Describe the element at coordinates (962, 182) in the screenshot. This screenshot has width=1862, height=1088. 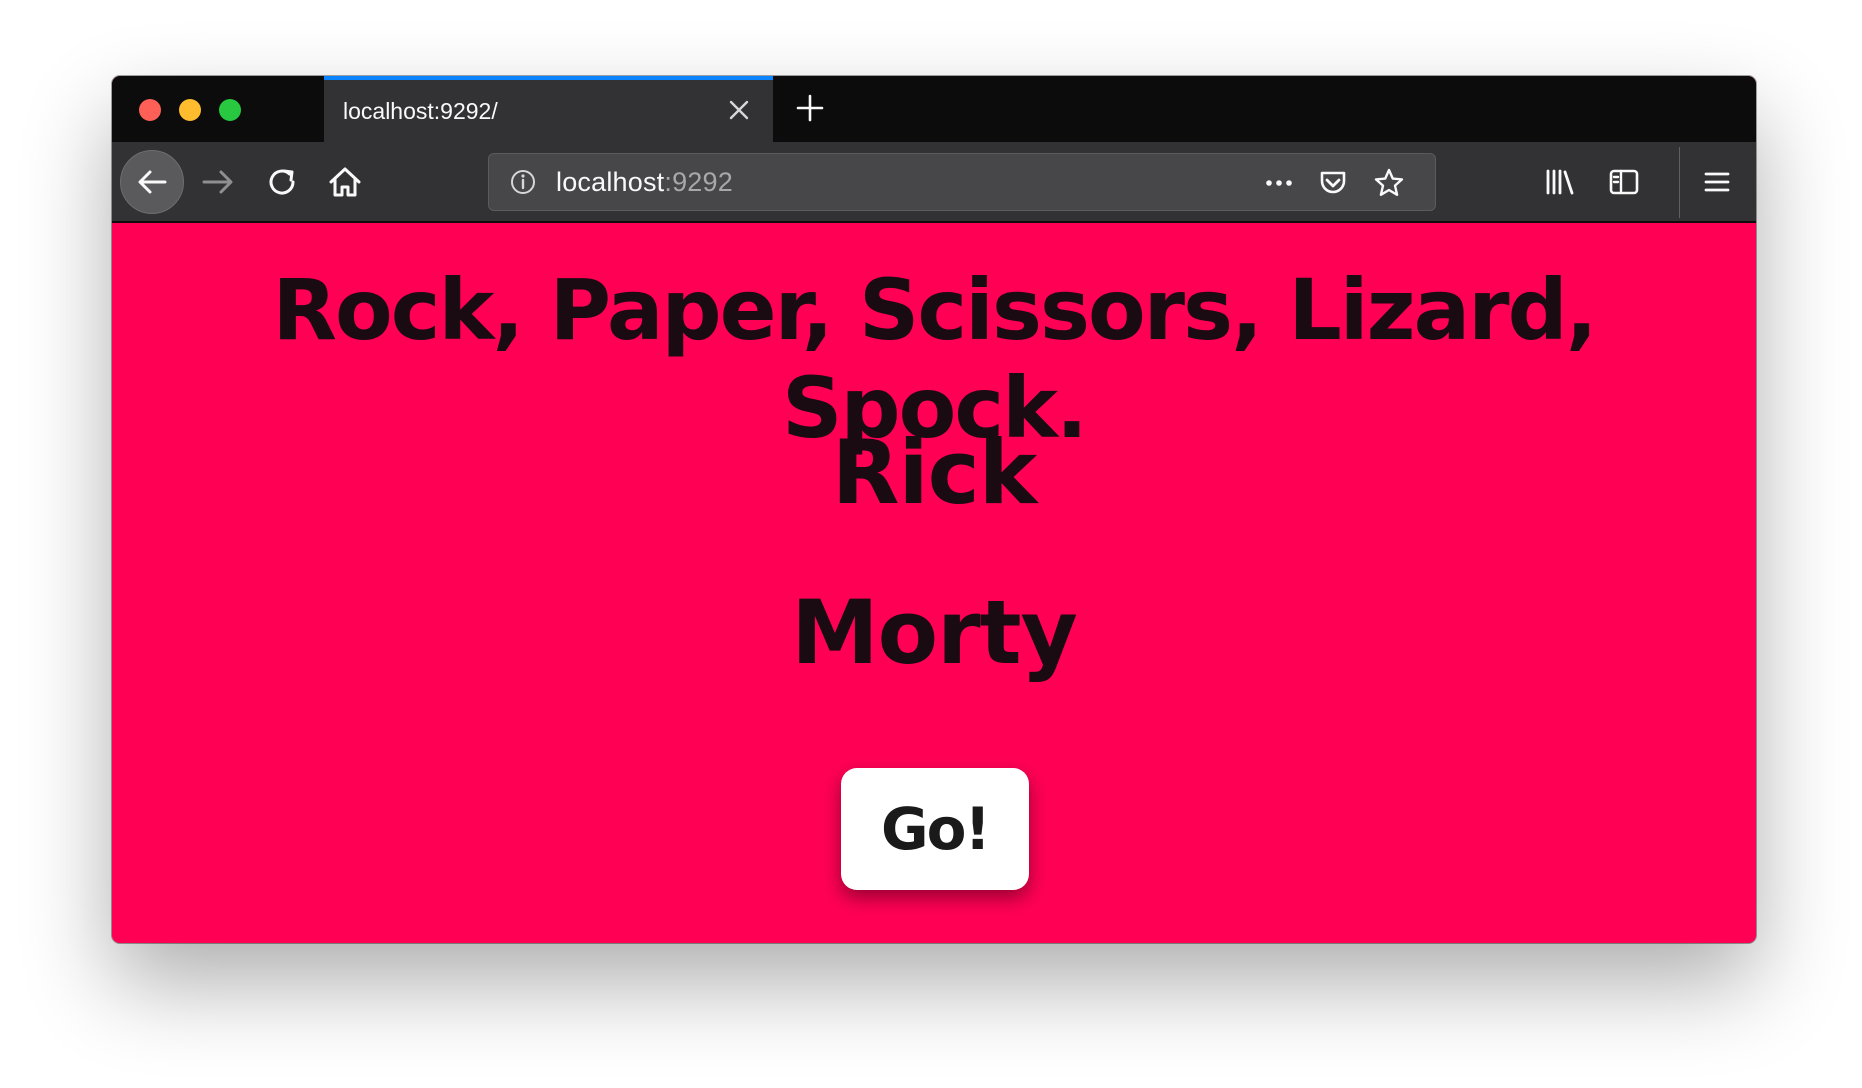
I see `url-bar: localhost:9292` at that location.